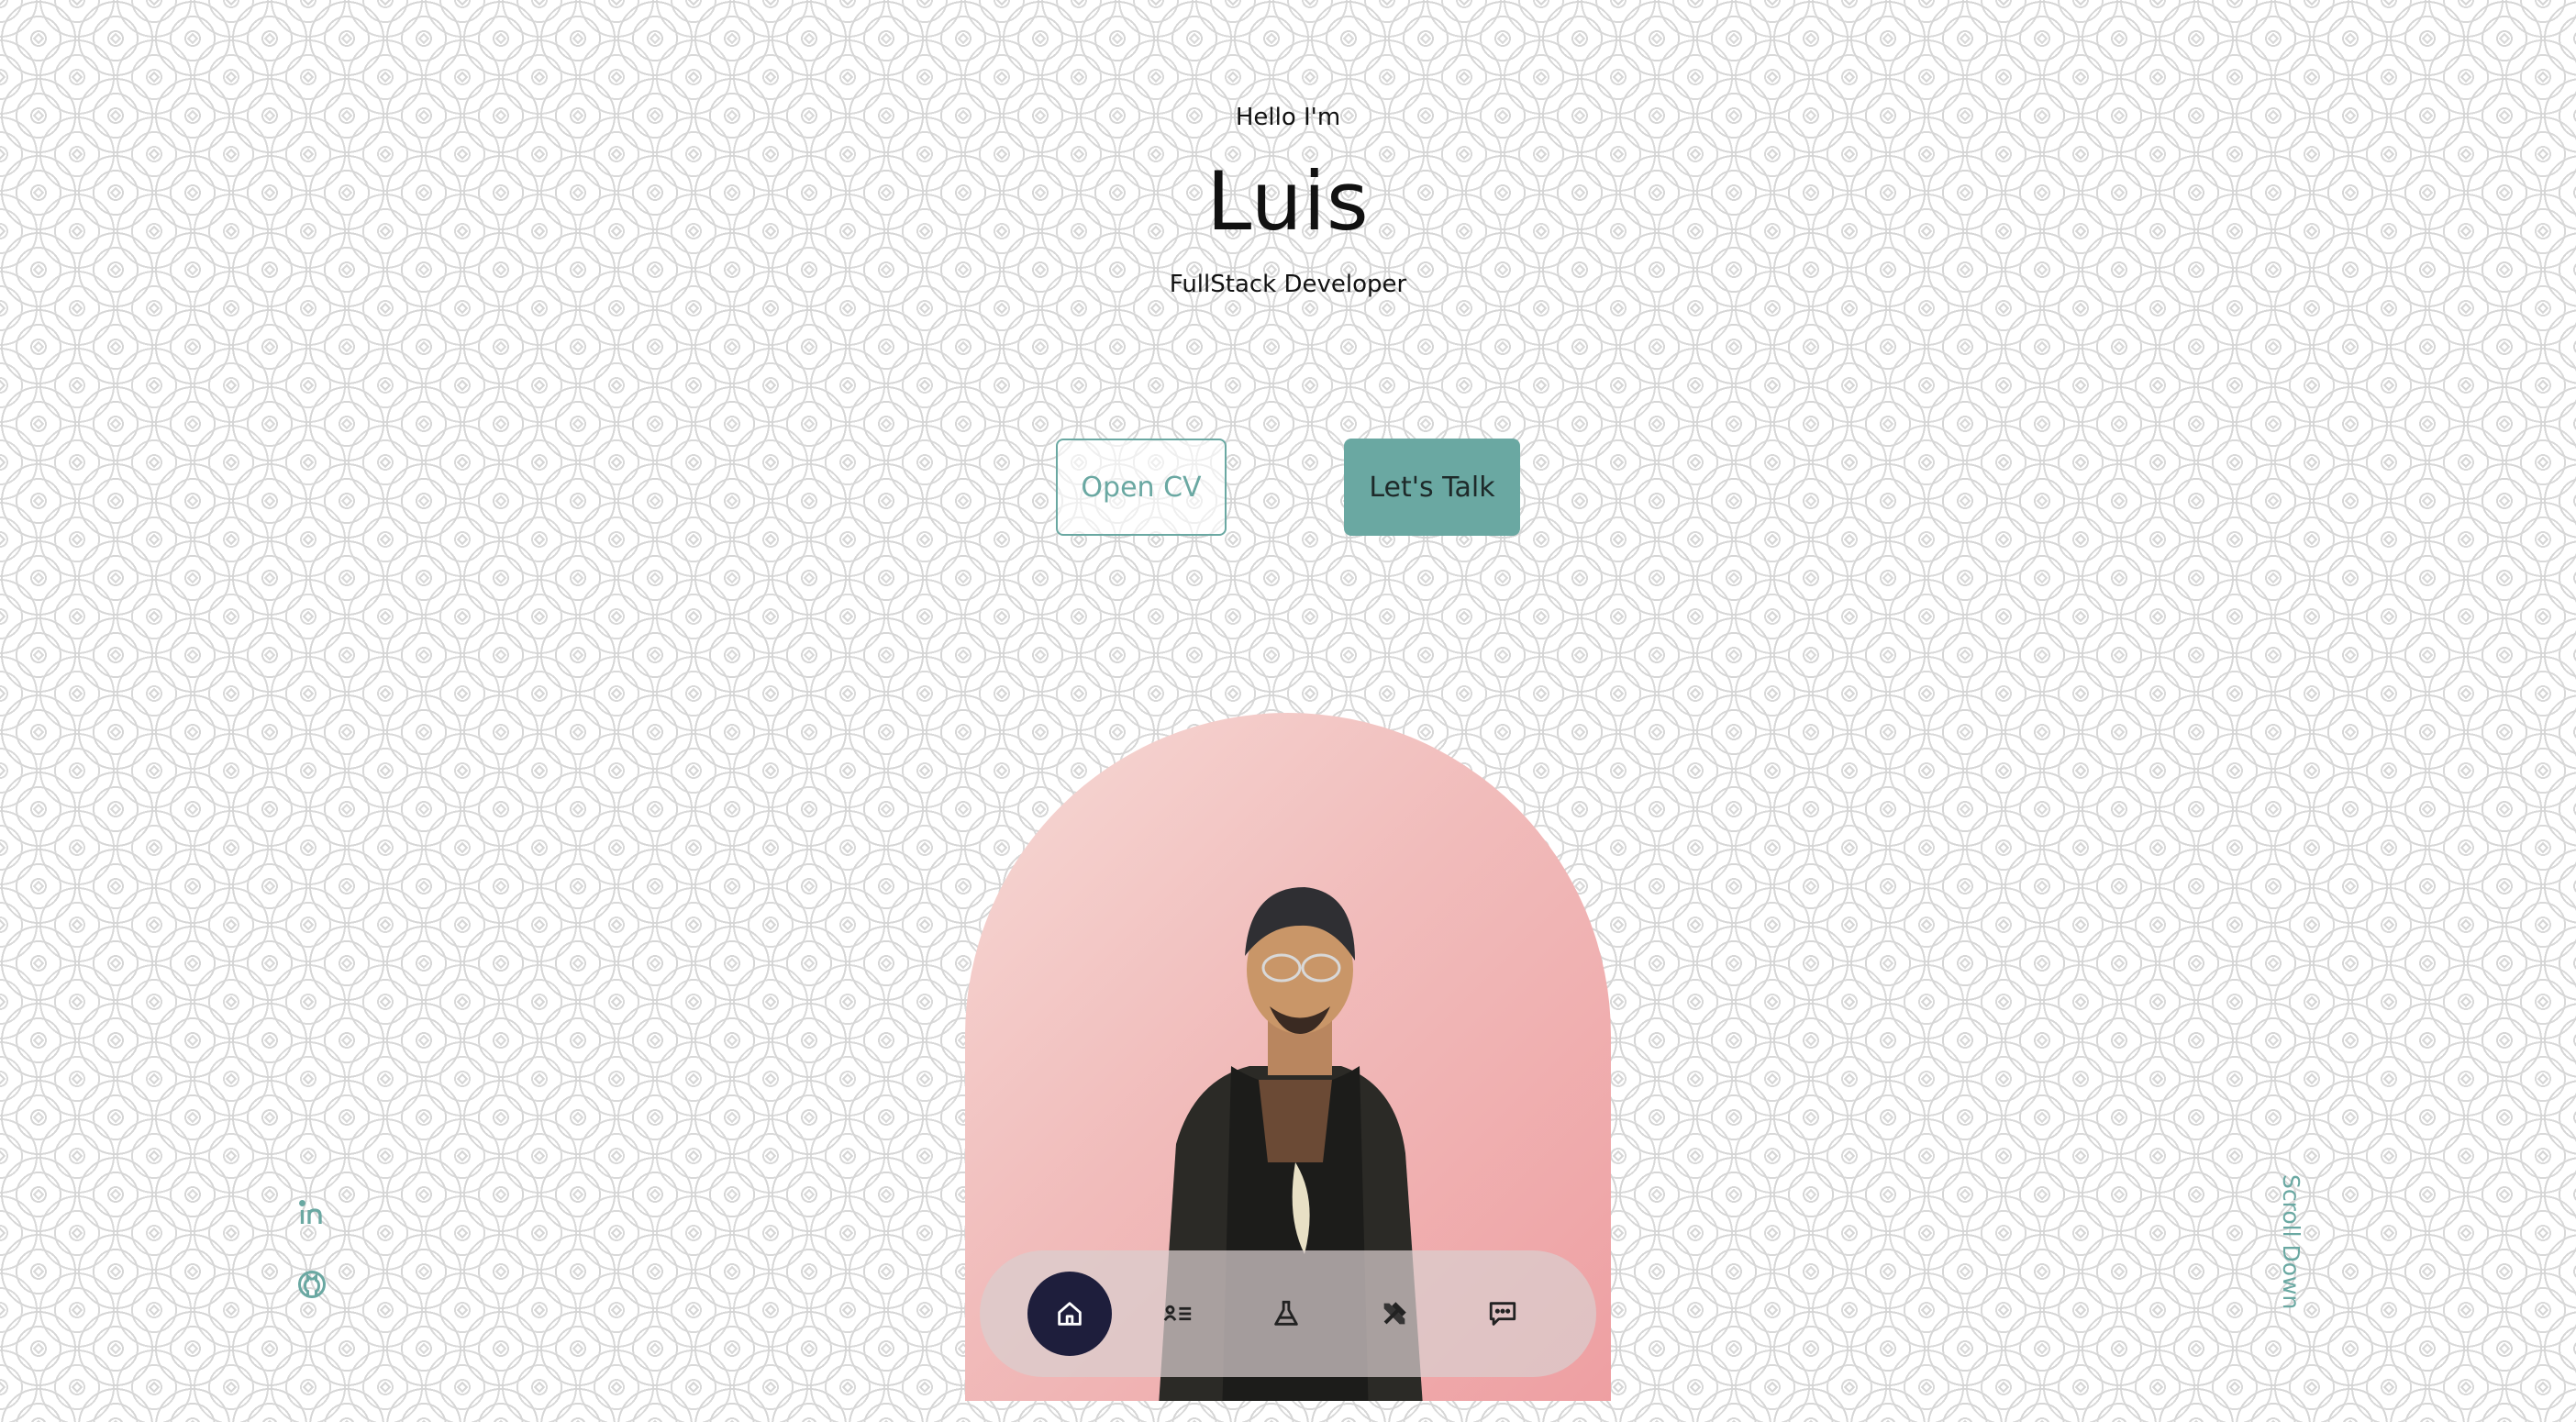  I want to click on greeting-text: Hello I'm, so click(1288, 117).